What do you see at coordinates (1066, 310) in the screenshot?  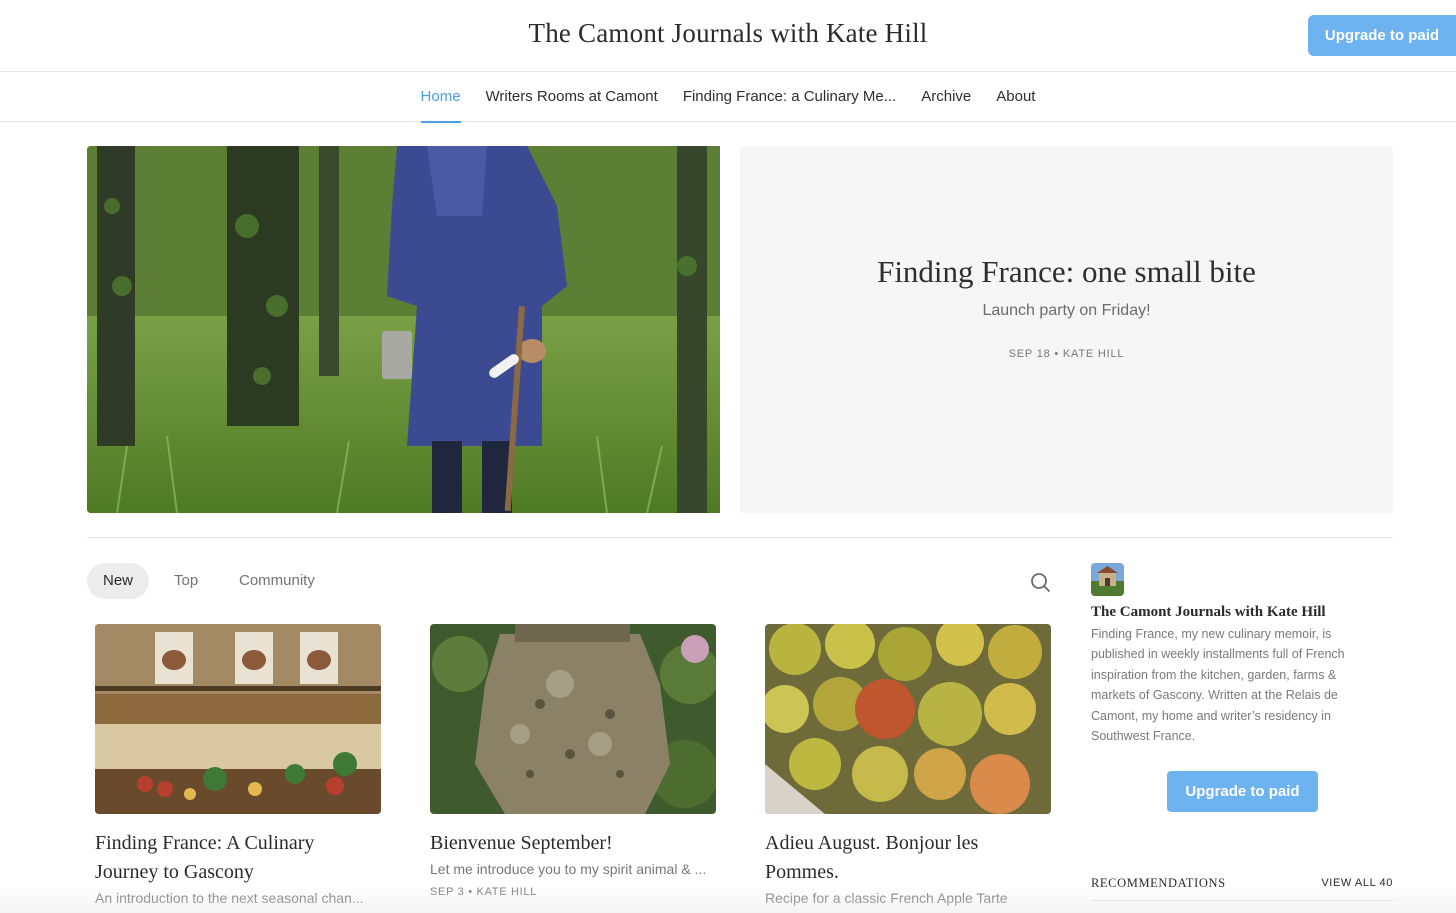 I see `featured-post-subtitle: Launch party on Friday!` at bounding box center [1066, 310].